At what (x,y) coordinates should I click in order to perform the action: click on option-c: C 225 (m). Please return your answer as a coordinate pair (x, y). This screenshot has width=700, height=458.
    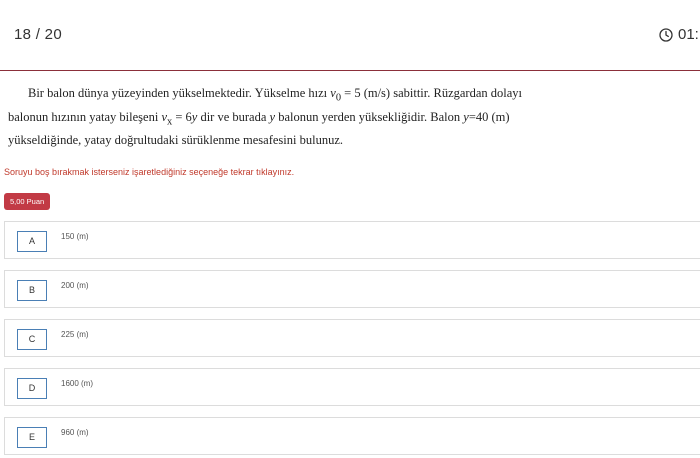
    Looking at the image, I should click on (352, 338).